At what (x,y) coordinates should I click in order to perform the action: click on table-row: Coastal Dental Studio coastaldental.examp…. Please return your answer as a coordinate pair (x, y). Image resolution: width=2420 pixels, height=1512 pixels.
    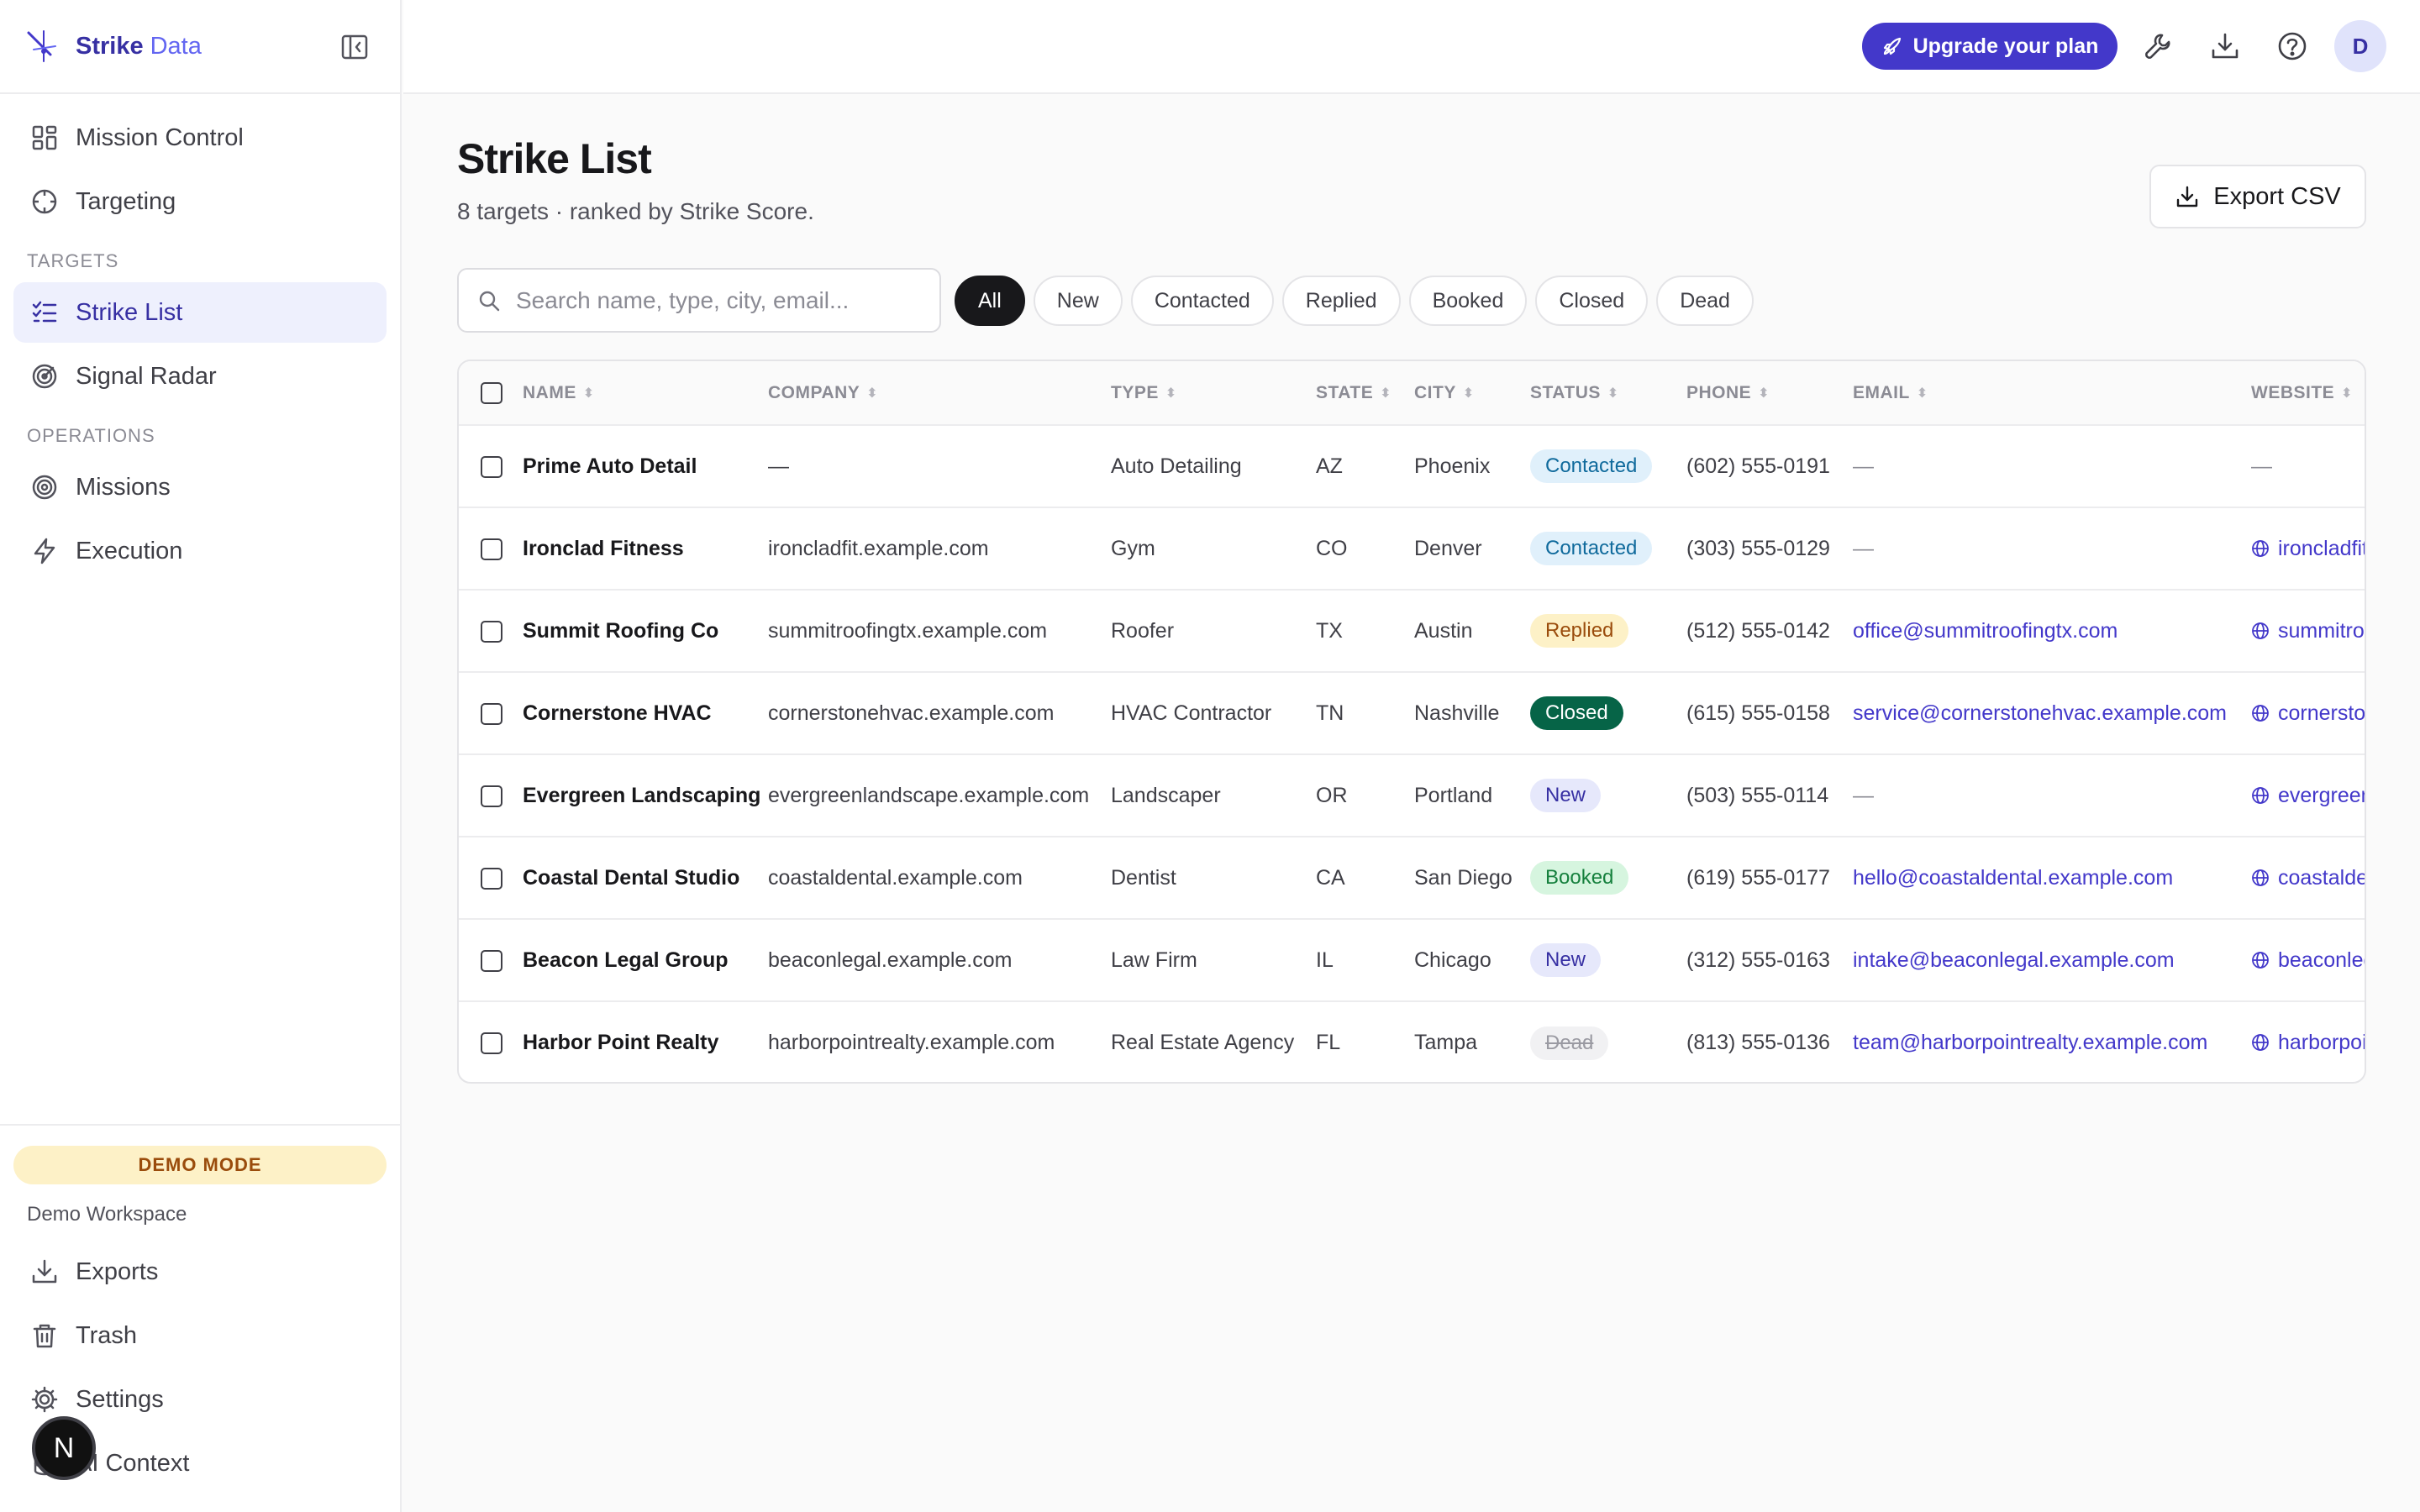
    Looking at the image, I should click on (1412, 878).